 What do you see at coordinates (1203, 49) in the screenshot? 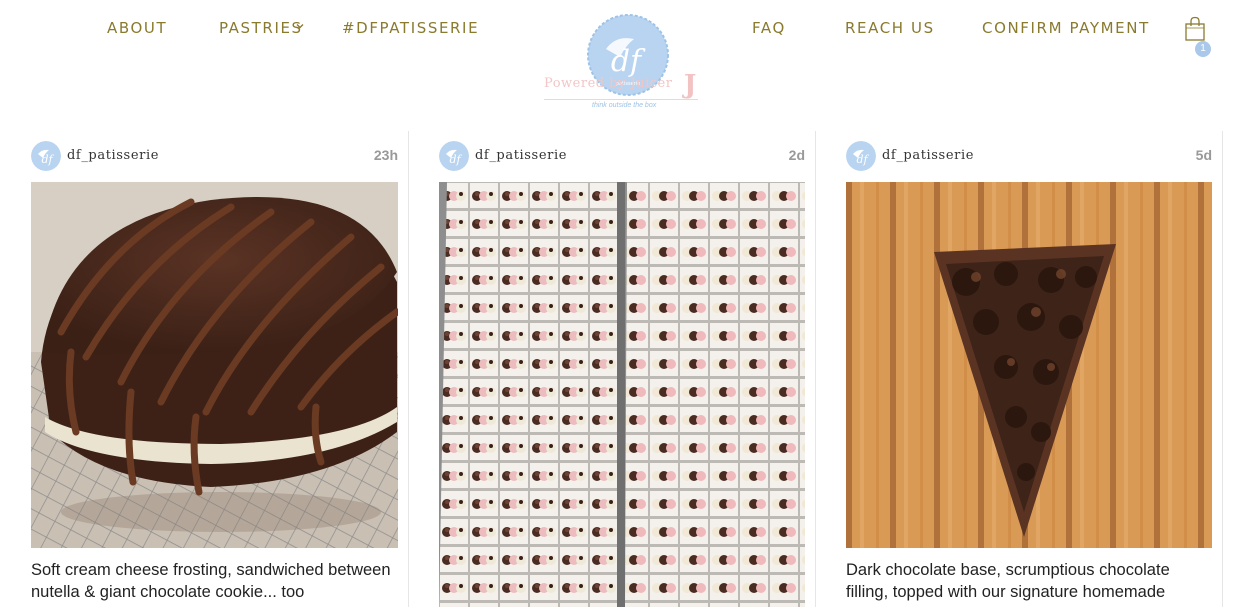
I see `cart-count-badge: 1` at bounding box center [1203, 49].